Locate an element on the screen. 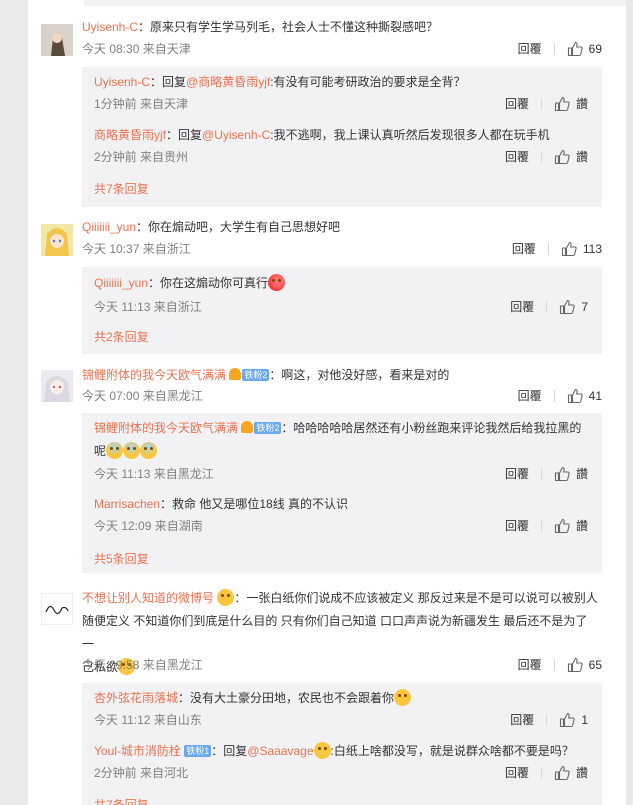 The image size is (633, 805). reply-username: Marrisachen is located at coordinates (127, 504).